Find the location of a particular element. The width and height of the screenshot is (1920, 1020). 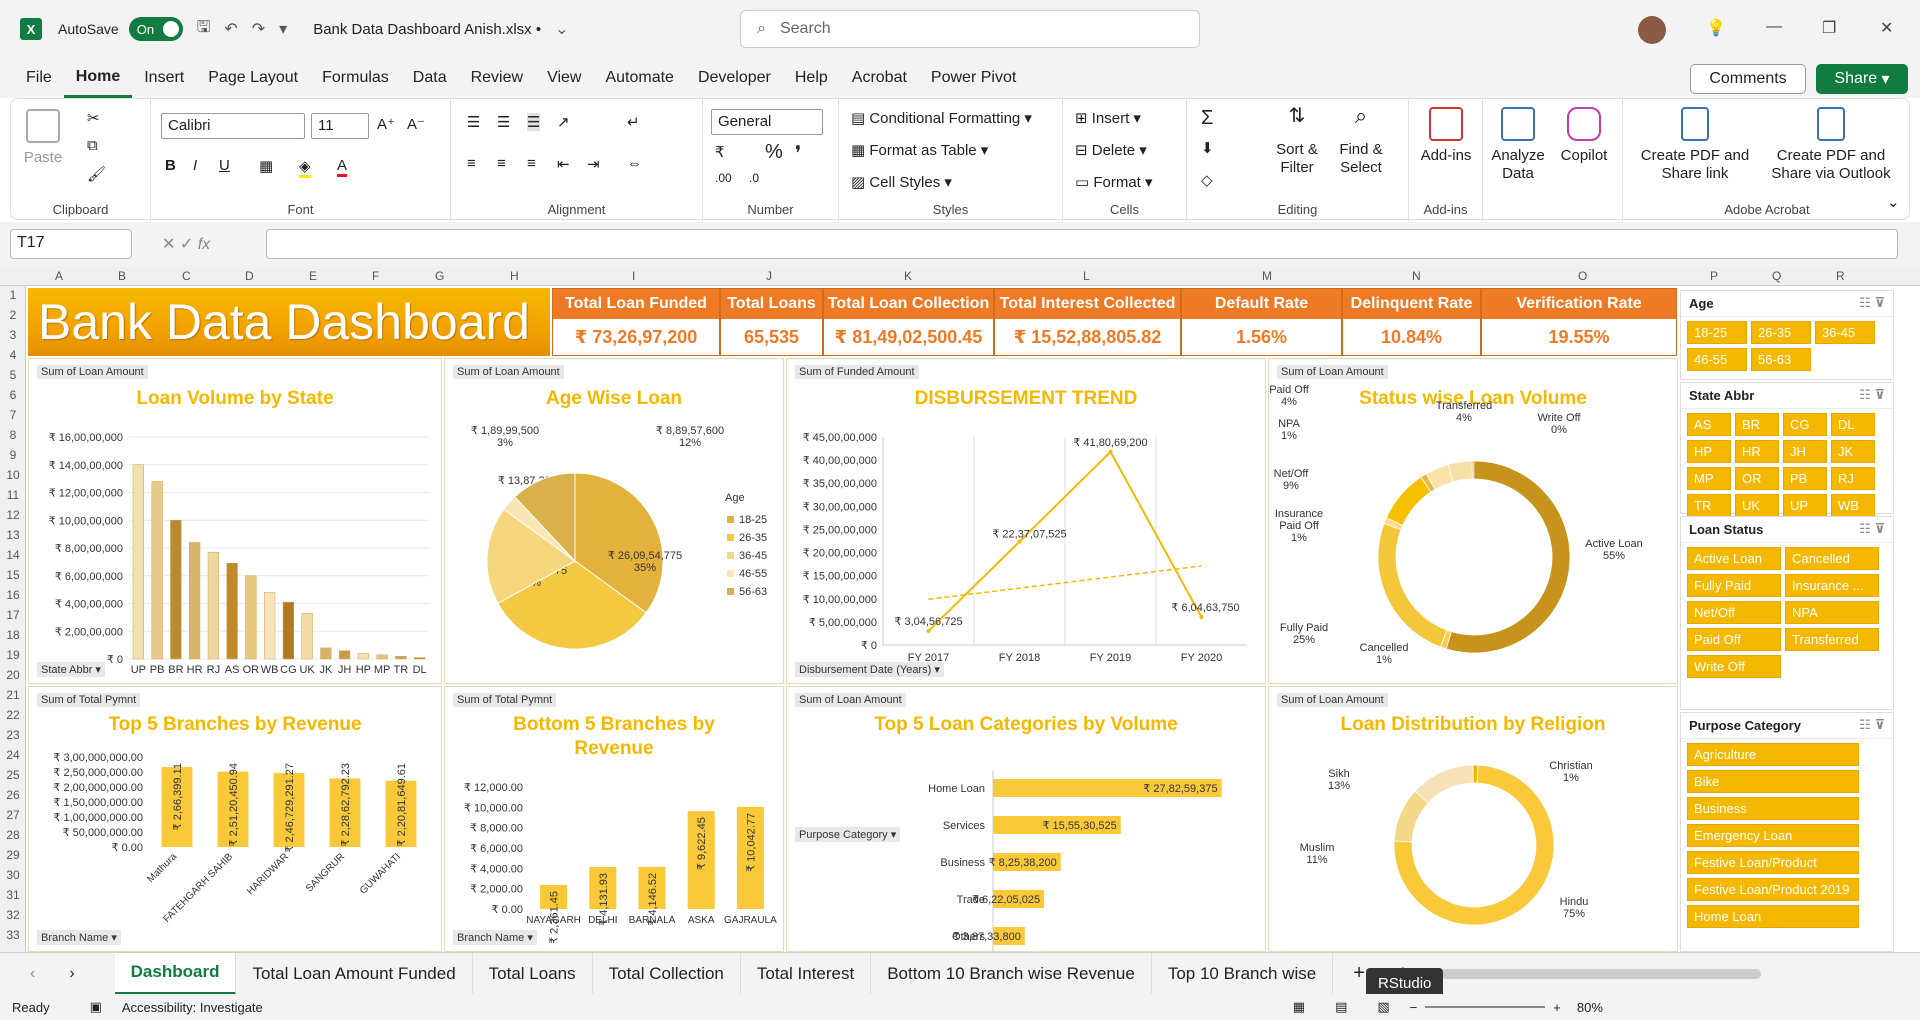

align-bottom-icon: ☰ is located at coordinates (534, 122).